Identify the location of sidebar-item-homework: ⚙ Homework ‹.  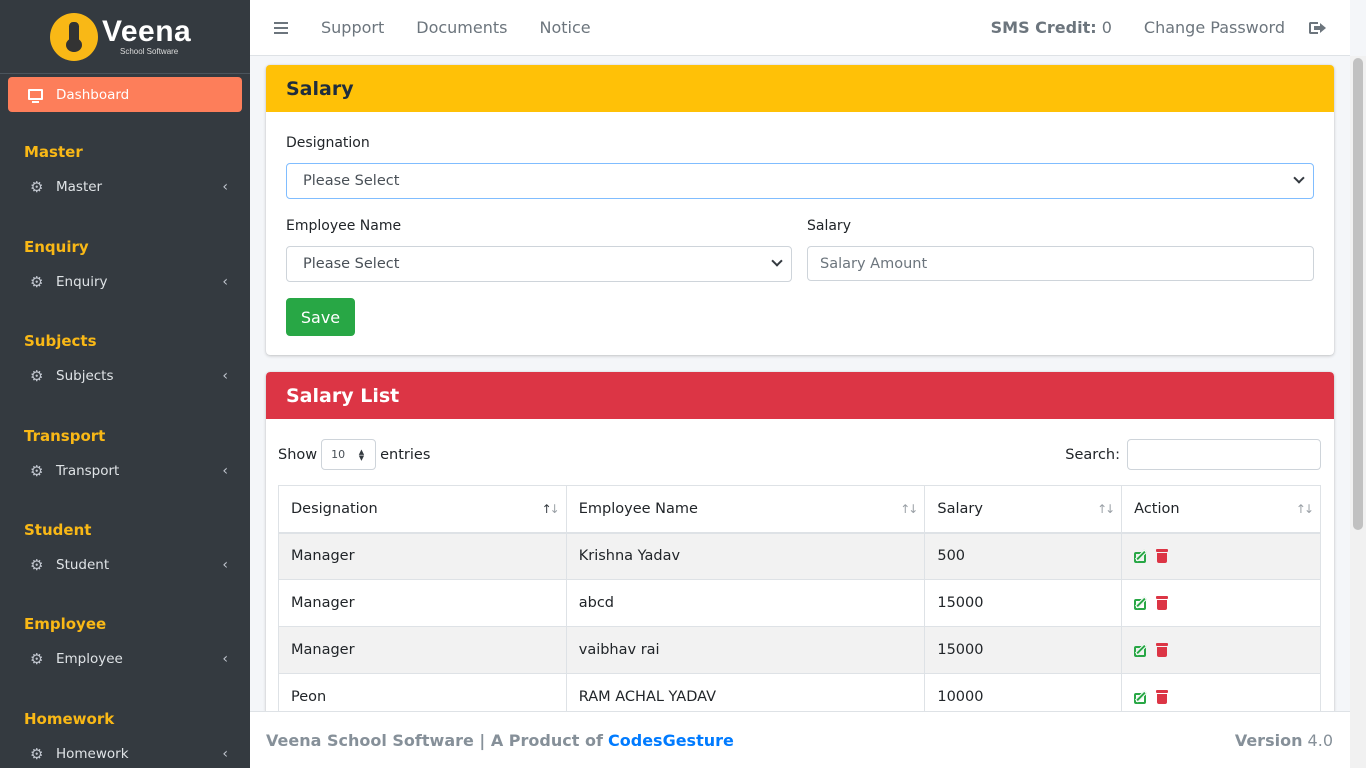
(125, 754).